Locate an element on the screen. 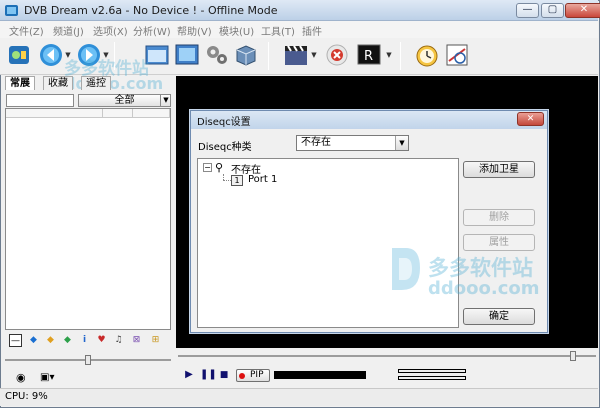 This screenshot has width=600, height=408. filter-misc-icon: ⊞ is located at coordinates (155, 340).